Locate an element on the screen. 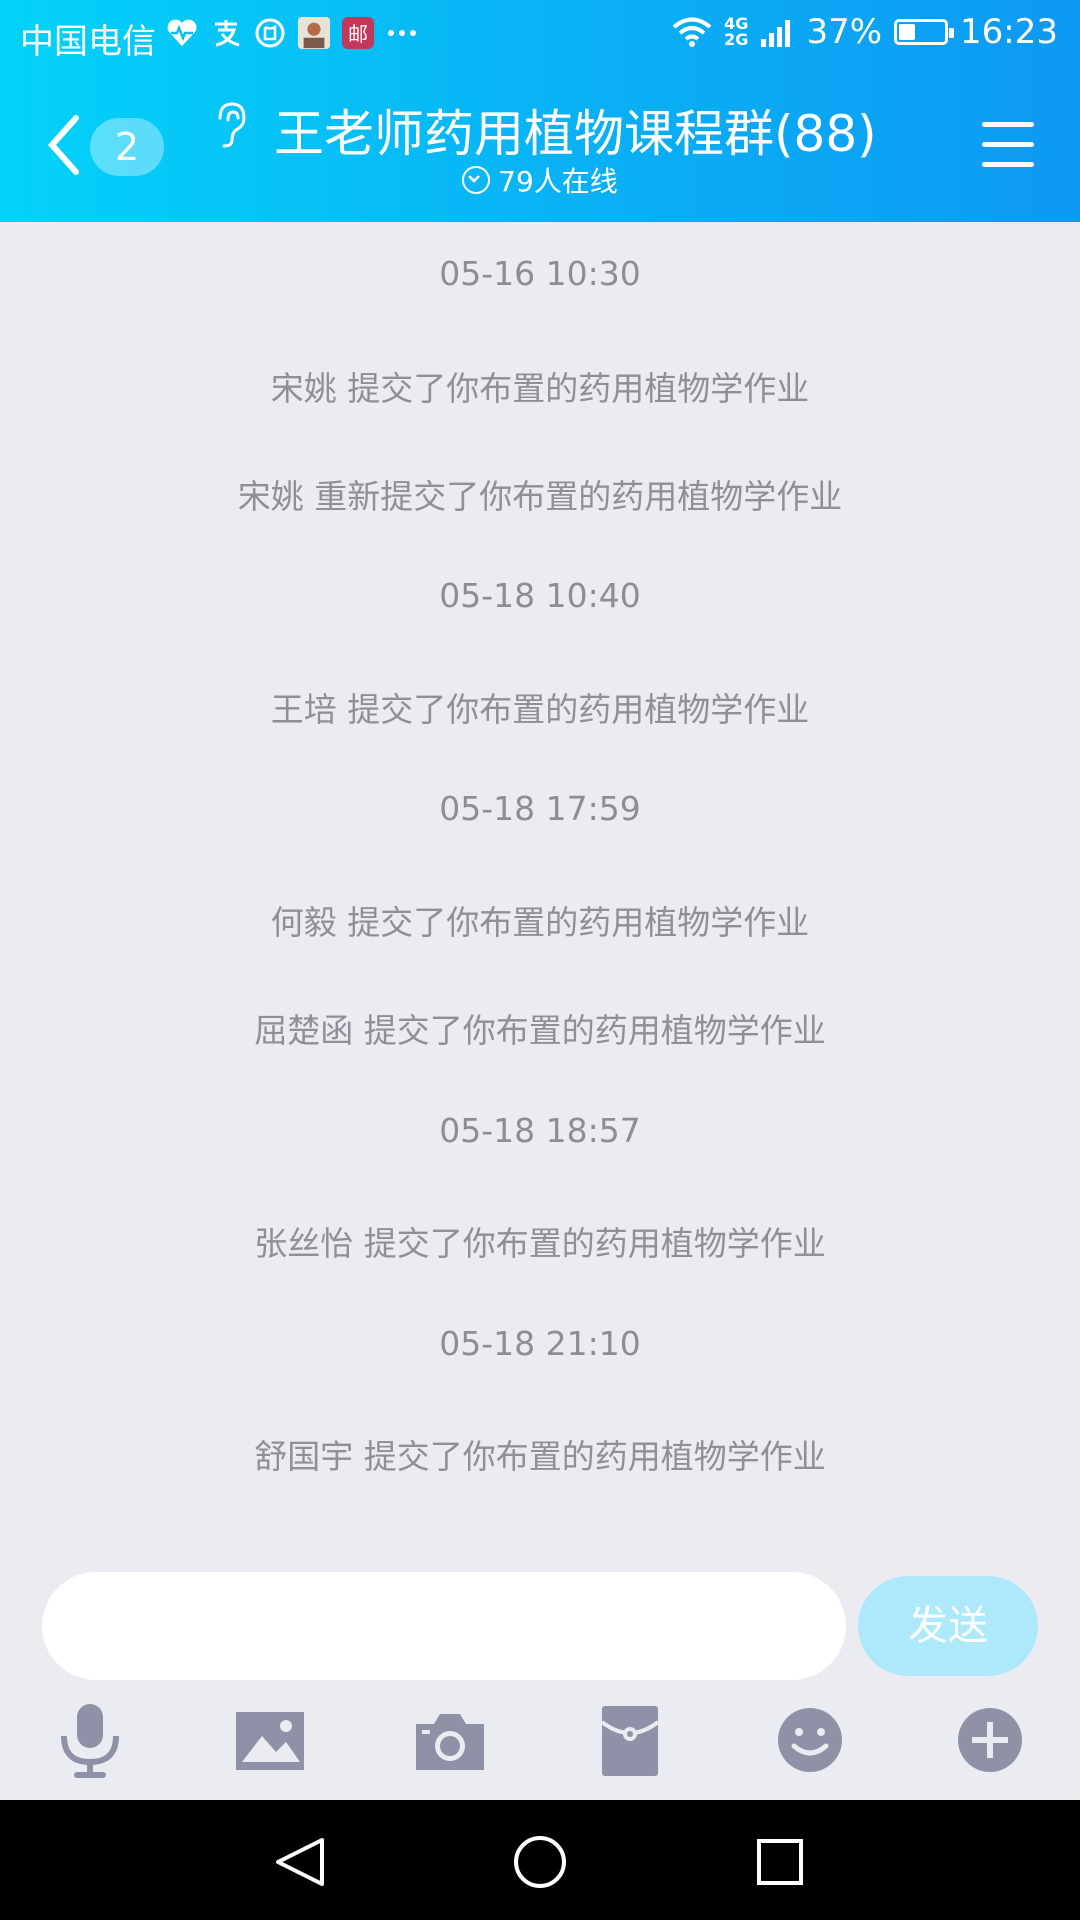  ear-icon is located at coordinates (232, 125).